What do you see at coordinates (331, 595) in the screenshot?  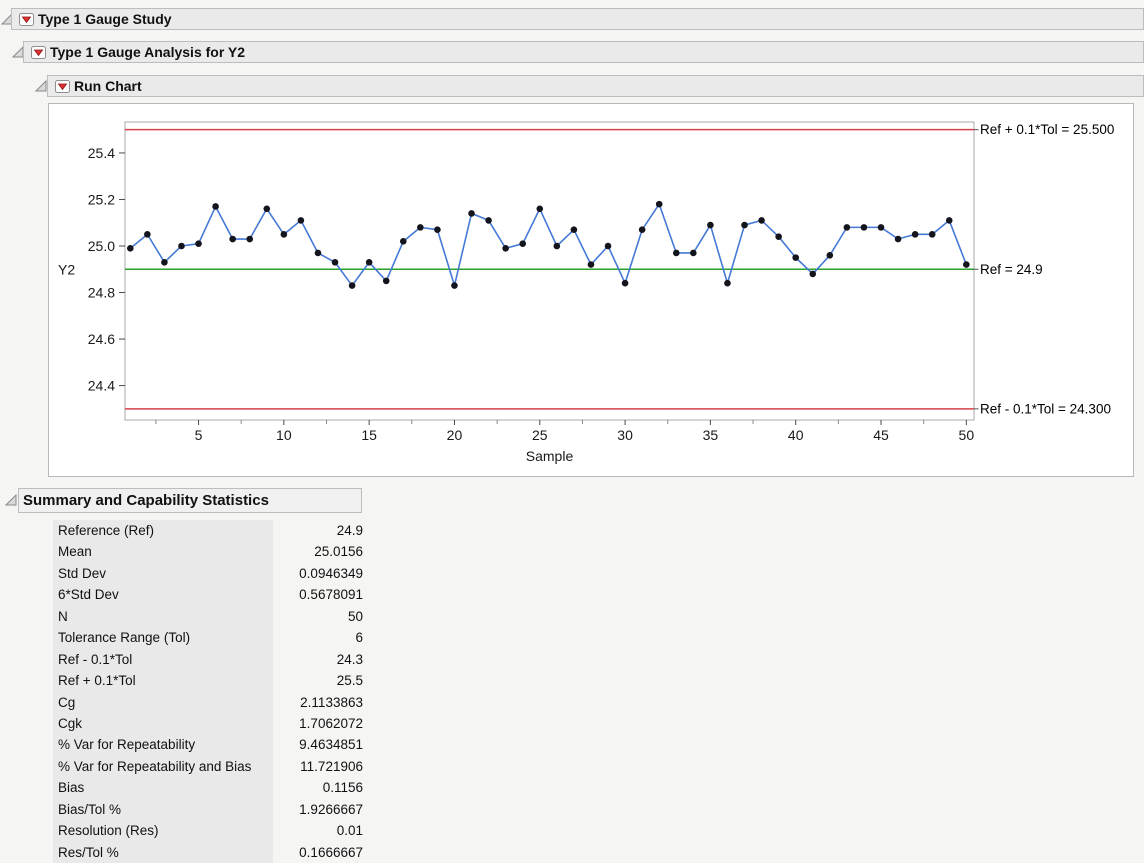 I see `stat-value: 0.5678091` at bounding box center [331, 595].